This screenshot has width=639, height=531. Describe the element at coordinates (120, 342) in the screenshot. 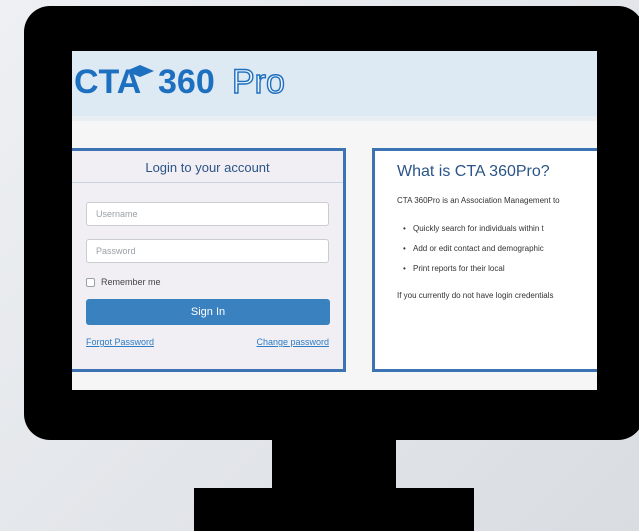

I see `forgot-password-link: Forgot Password` at that location.